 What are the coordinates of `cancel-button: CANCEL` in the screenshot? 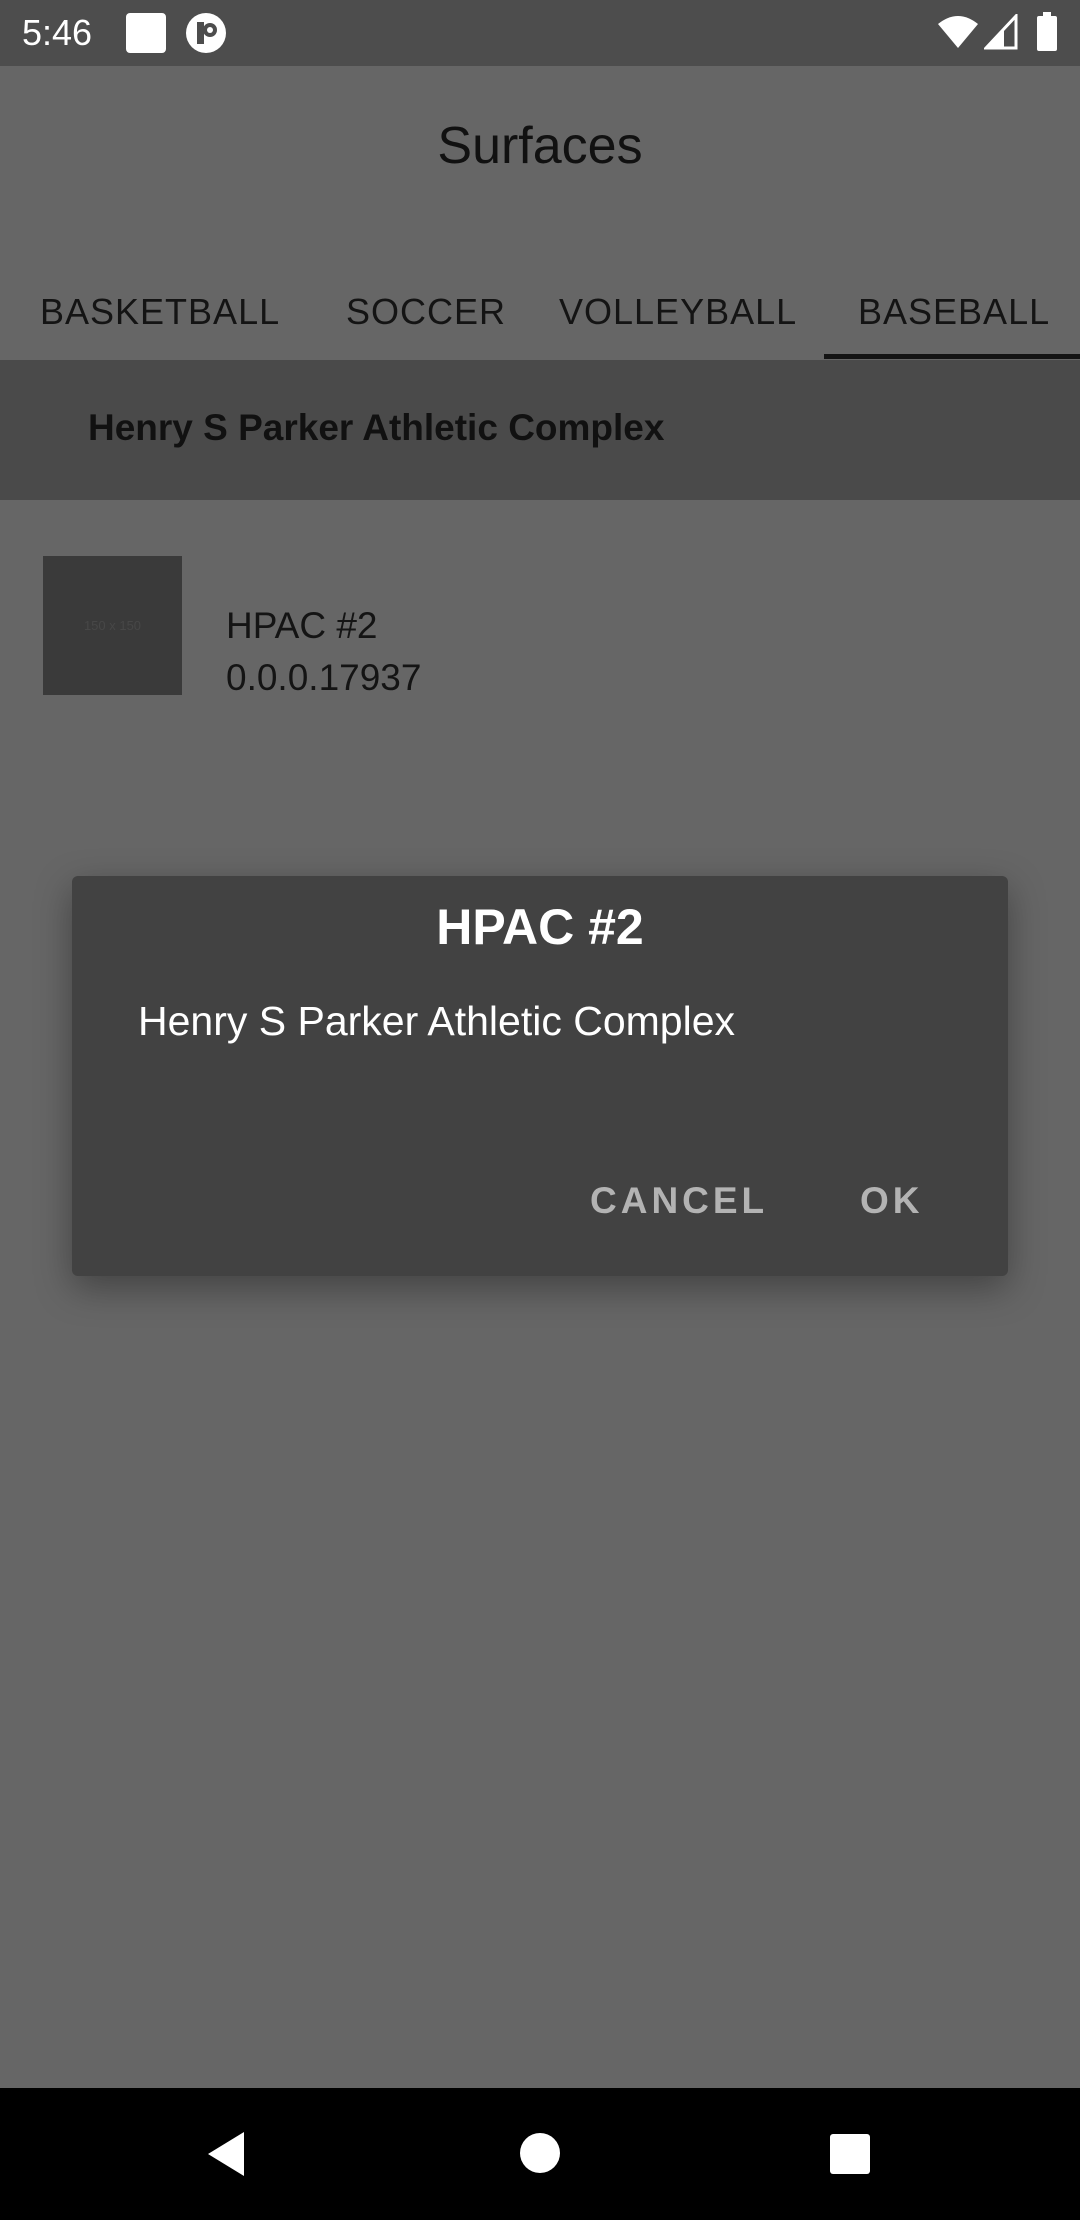 It's located at (679, 1201).